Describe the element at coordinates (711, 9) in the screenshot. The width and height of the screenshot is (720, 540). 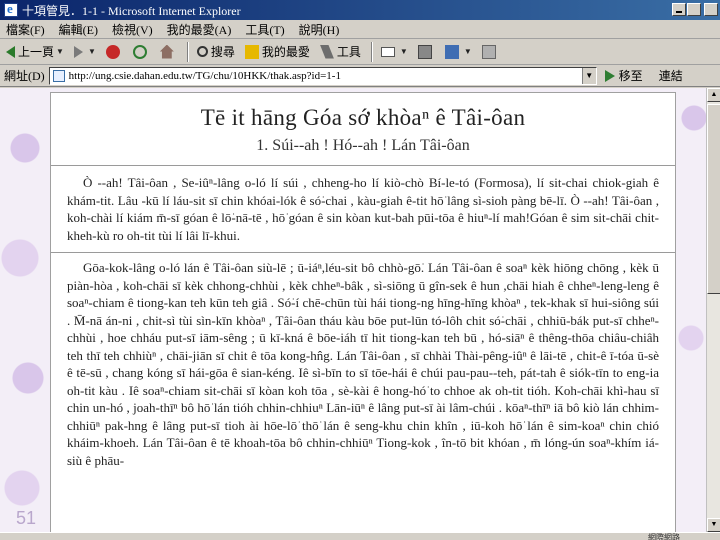
I see `close-button` at that location.